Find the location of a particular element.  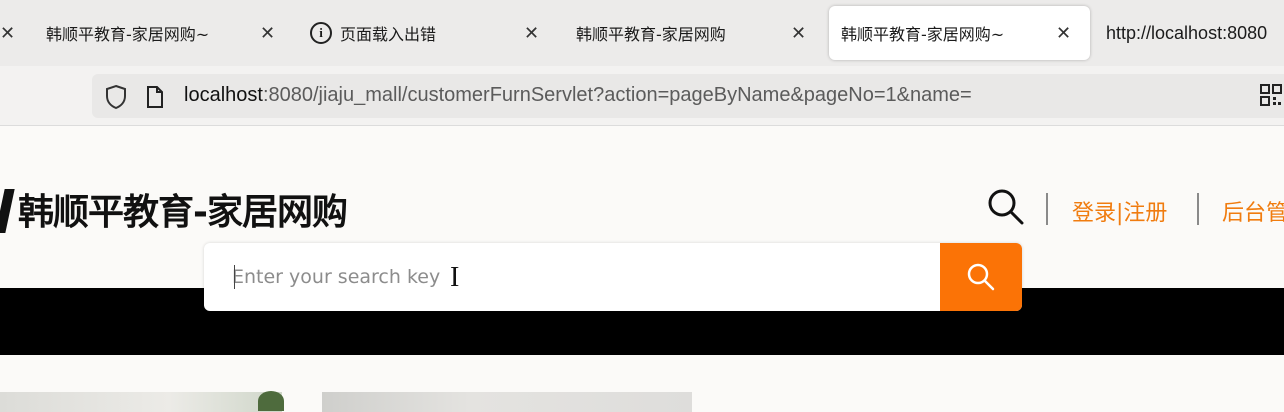

text-caret is located at coordinates (234, 277).